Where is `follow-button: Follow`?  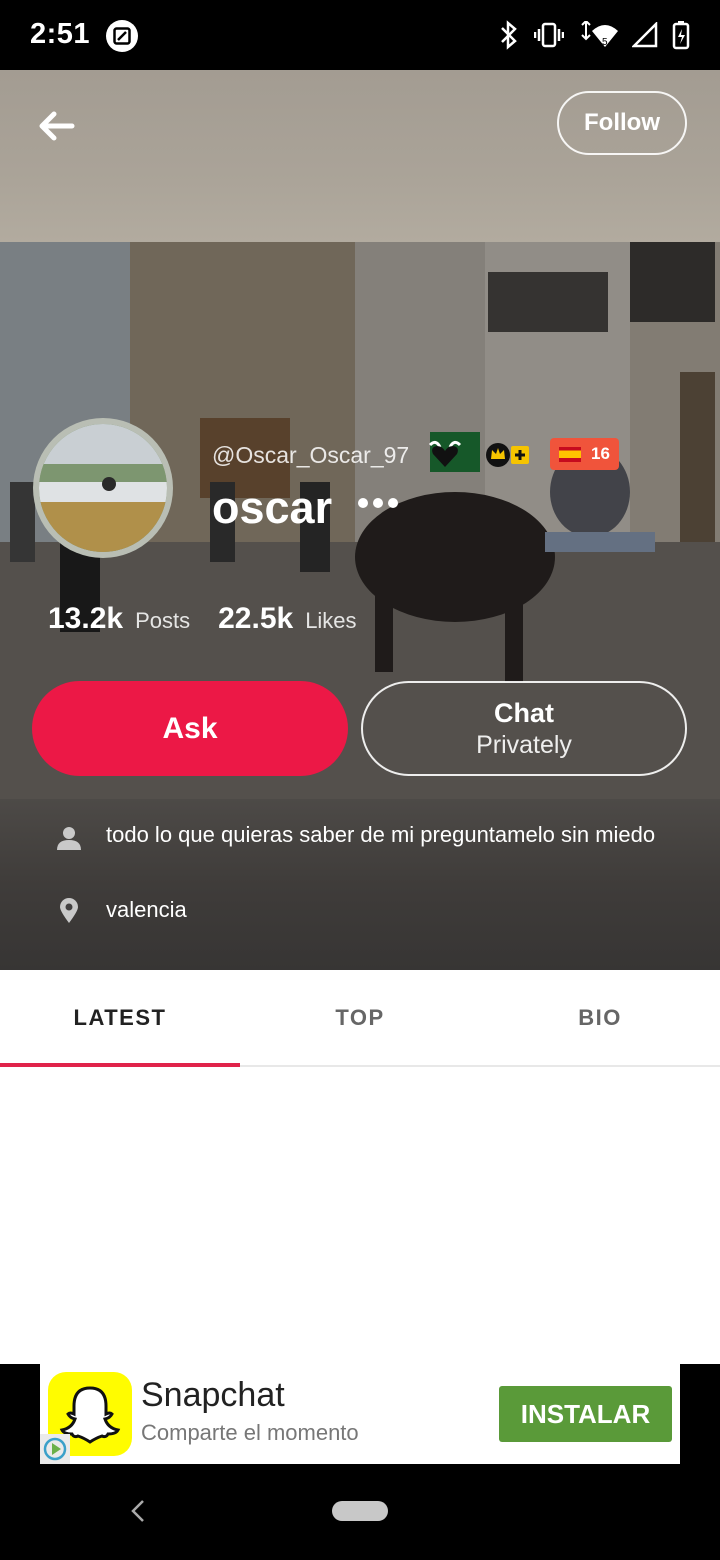 follow-button: Follow is located at coordinates (622, 123).